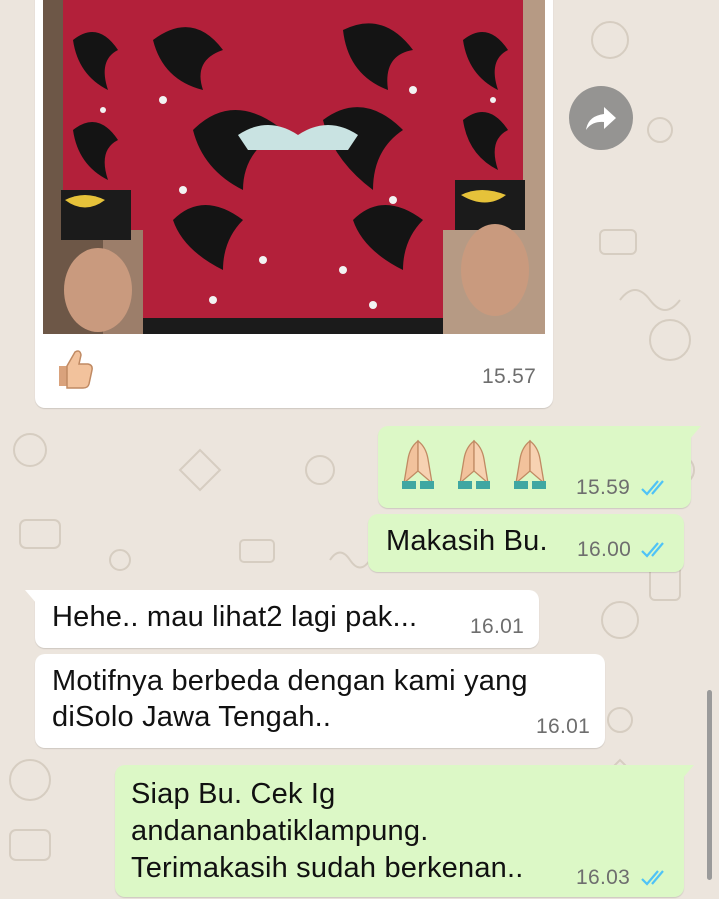  I want to click on message-text-line: Terimakasih sudah berkenan.., so click(327, 868).